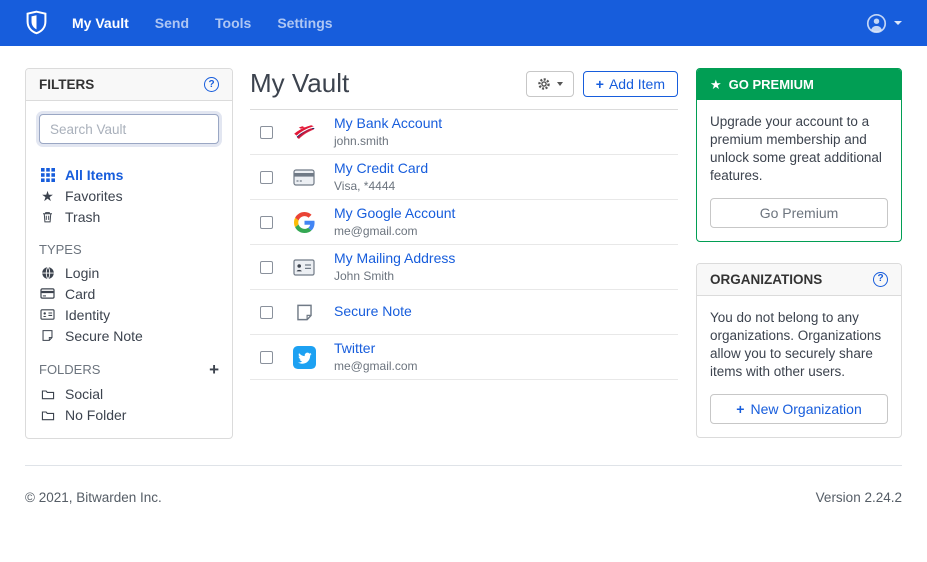 The image size is (927, 562). Describe the element at coordinates (82, 272) in the screenshot. I see `sidebar-item-label: Login` at that location.